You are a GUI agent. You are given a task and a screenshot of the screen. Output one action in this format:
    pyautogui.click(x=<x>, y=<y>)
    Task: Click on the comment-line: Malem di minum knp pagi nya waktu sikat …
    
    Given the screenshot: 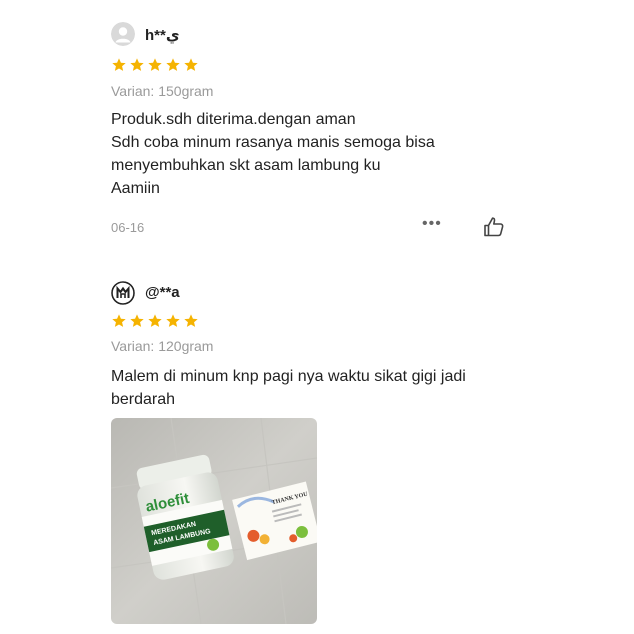 What is the action you would take?
    pyautogui.click(x=288, y=376)
    